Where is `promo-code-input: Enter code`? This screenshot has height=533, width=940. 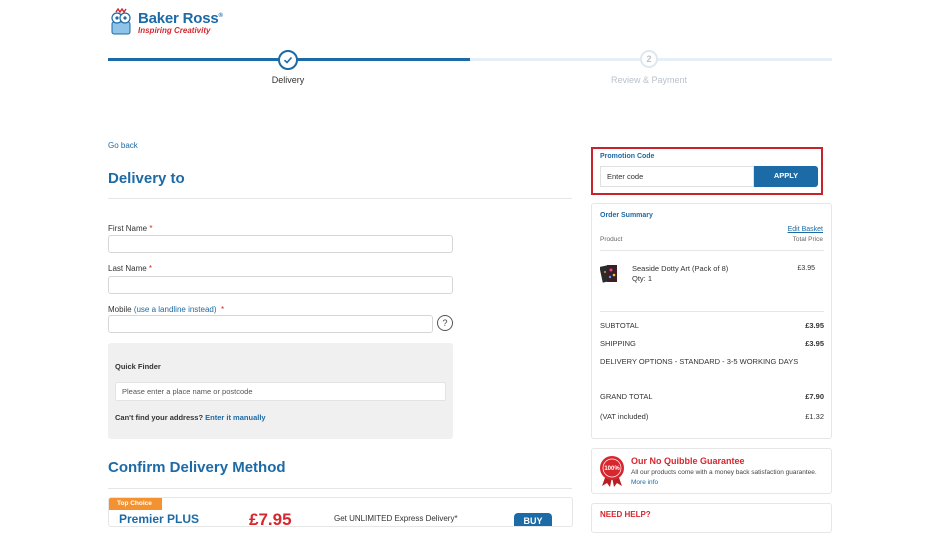 promo-code-input: Enter code is located at coordinates (677, 176).